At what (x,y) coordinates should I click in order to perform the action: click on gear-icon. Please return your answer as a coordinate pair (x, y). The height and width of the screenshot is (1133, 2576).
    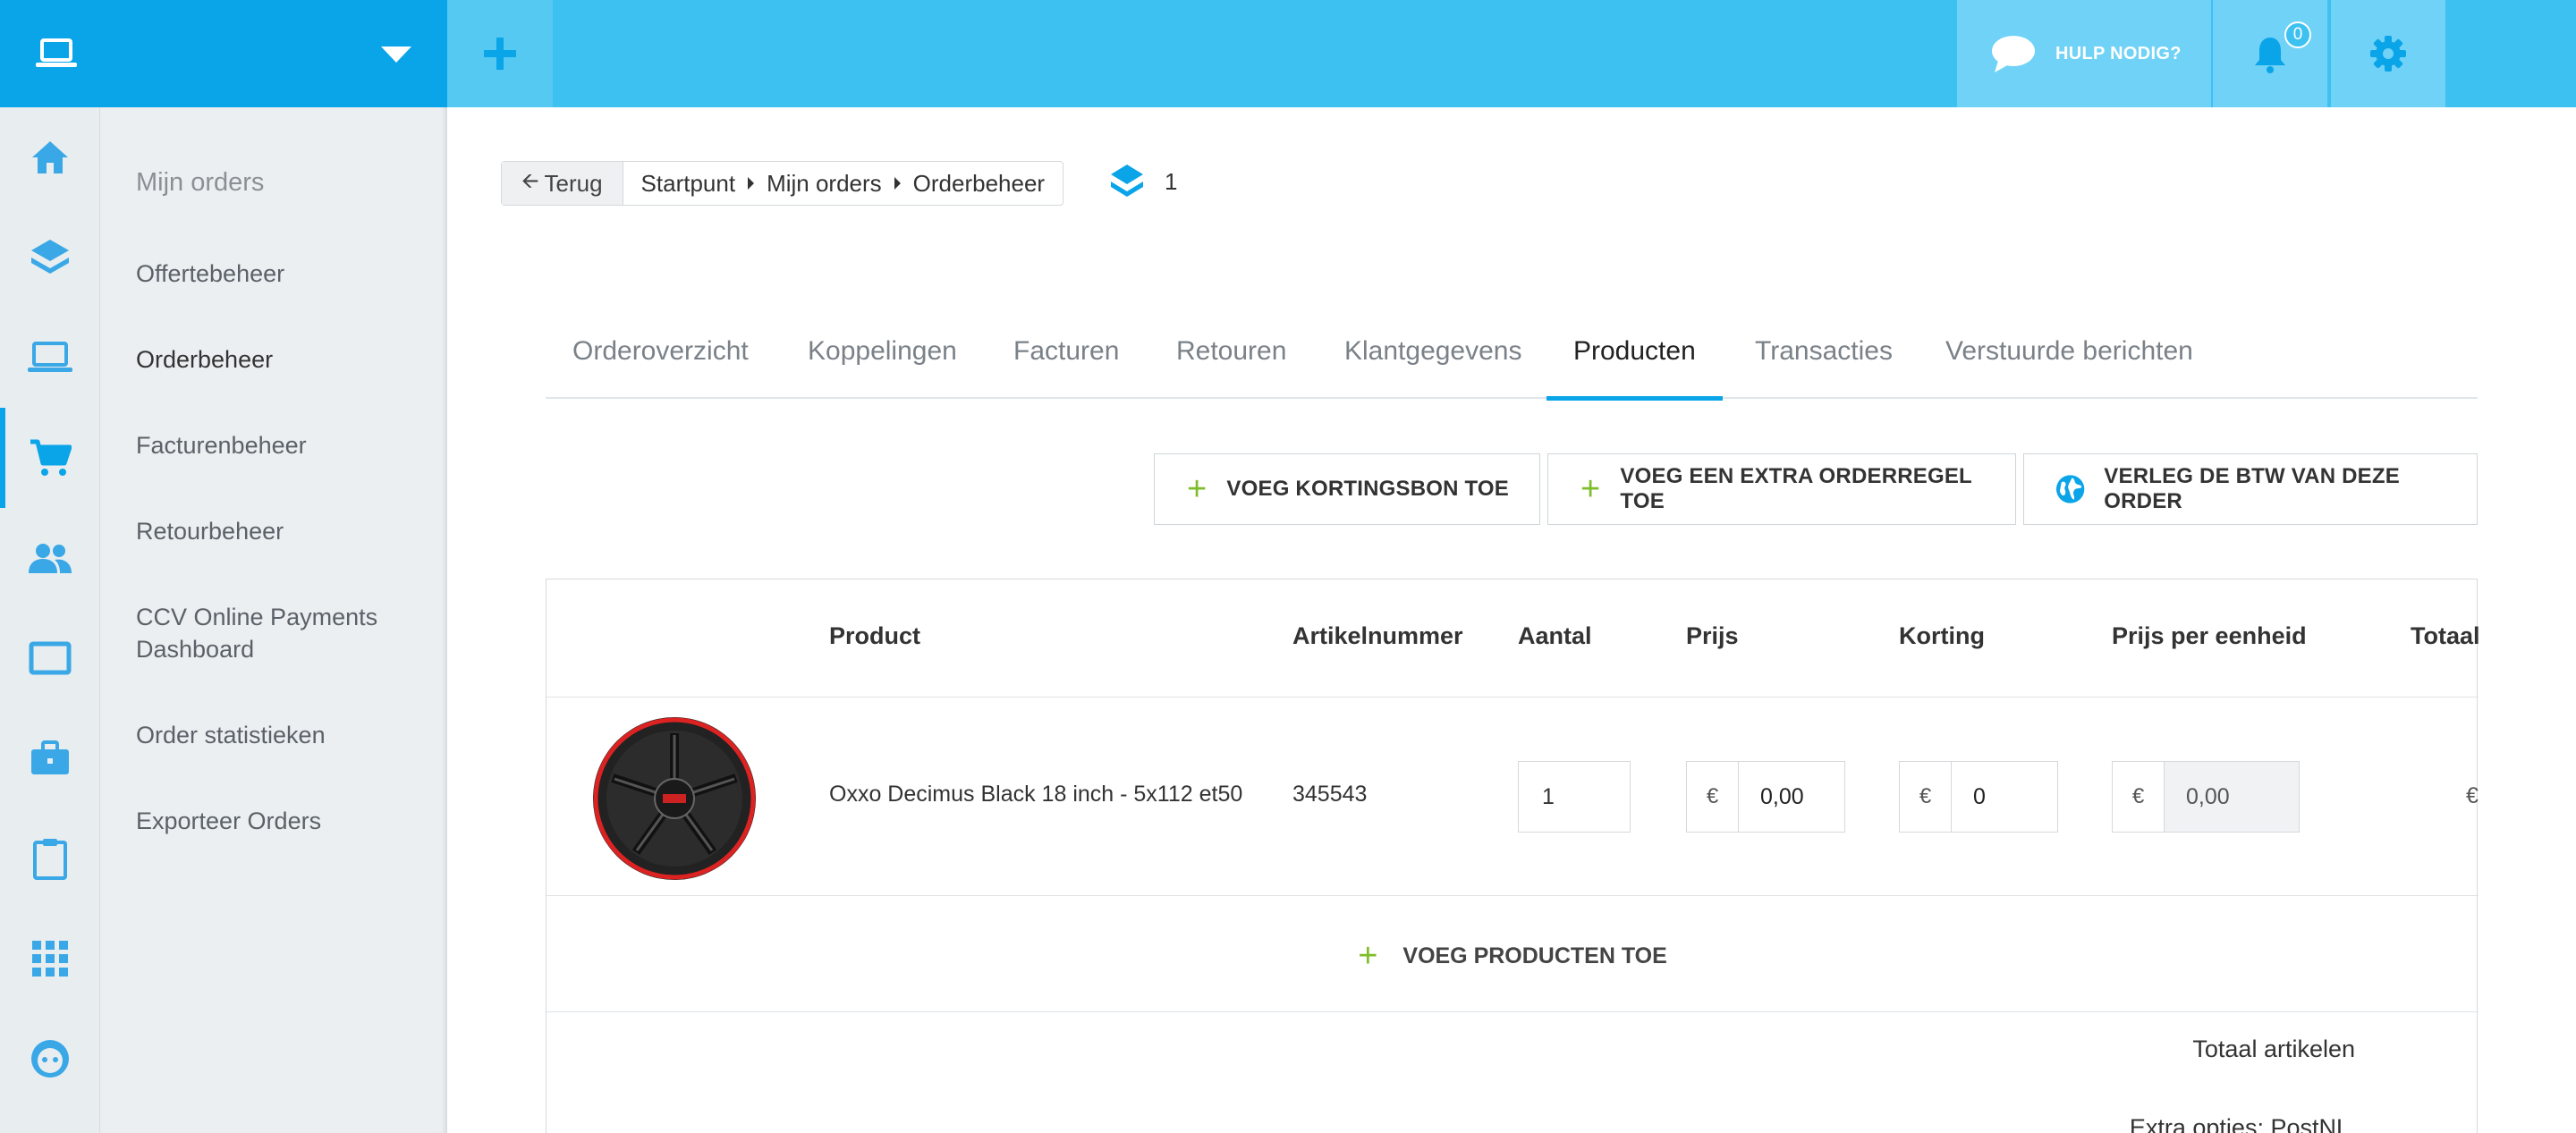
    Looking at the image, I should click on (2388, 54).